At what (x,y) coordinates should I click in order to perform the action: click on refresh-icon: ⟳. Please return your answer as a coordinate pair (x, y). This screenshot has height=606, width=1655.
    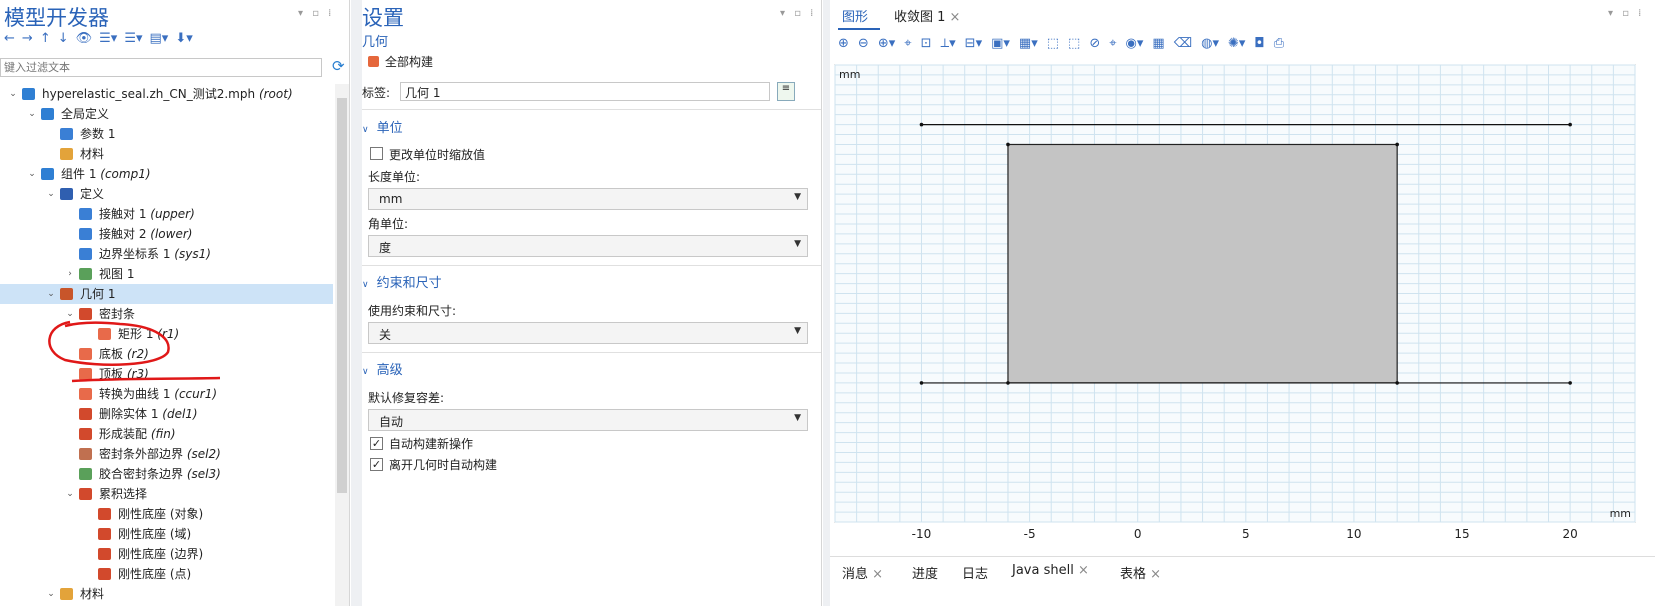
    Looking at the image, I should click on (338, 66).